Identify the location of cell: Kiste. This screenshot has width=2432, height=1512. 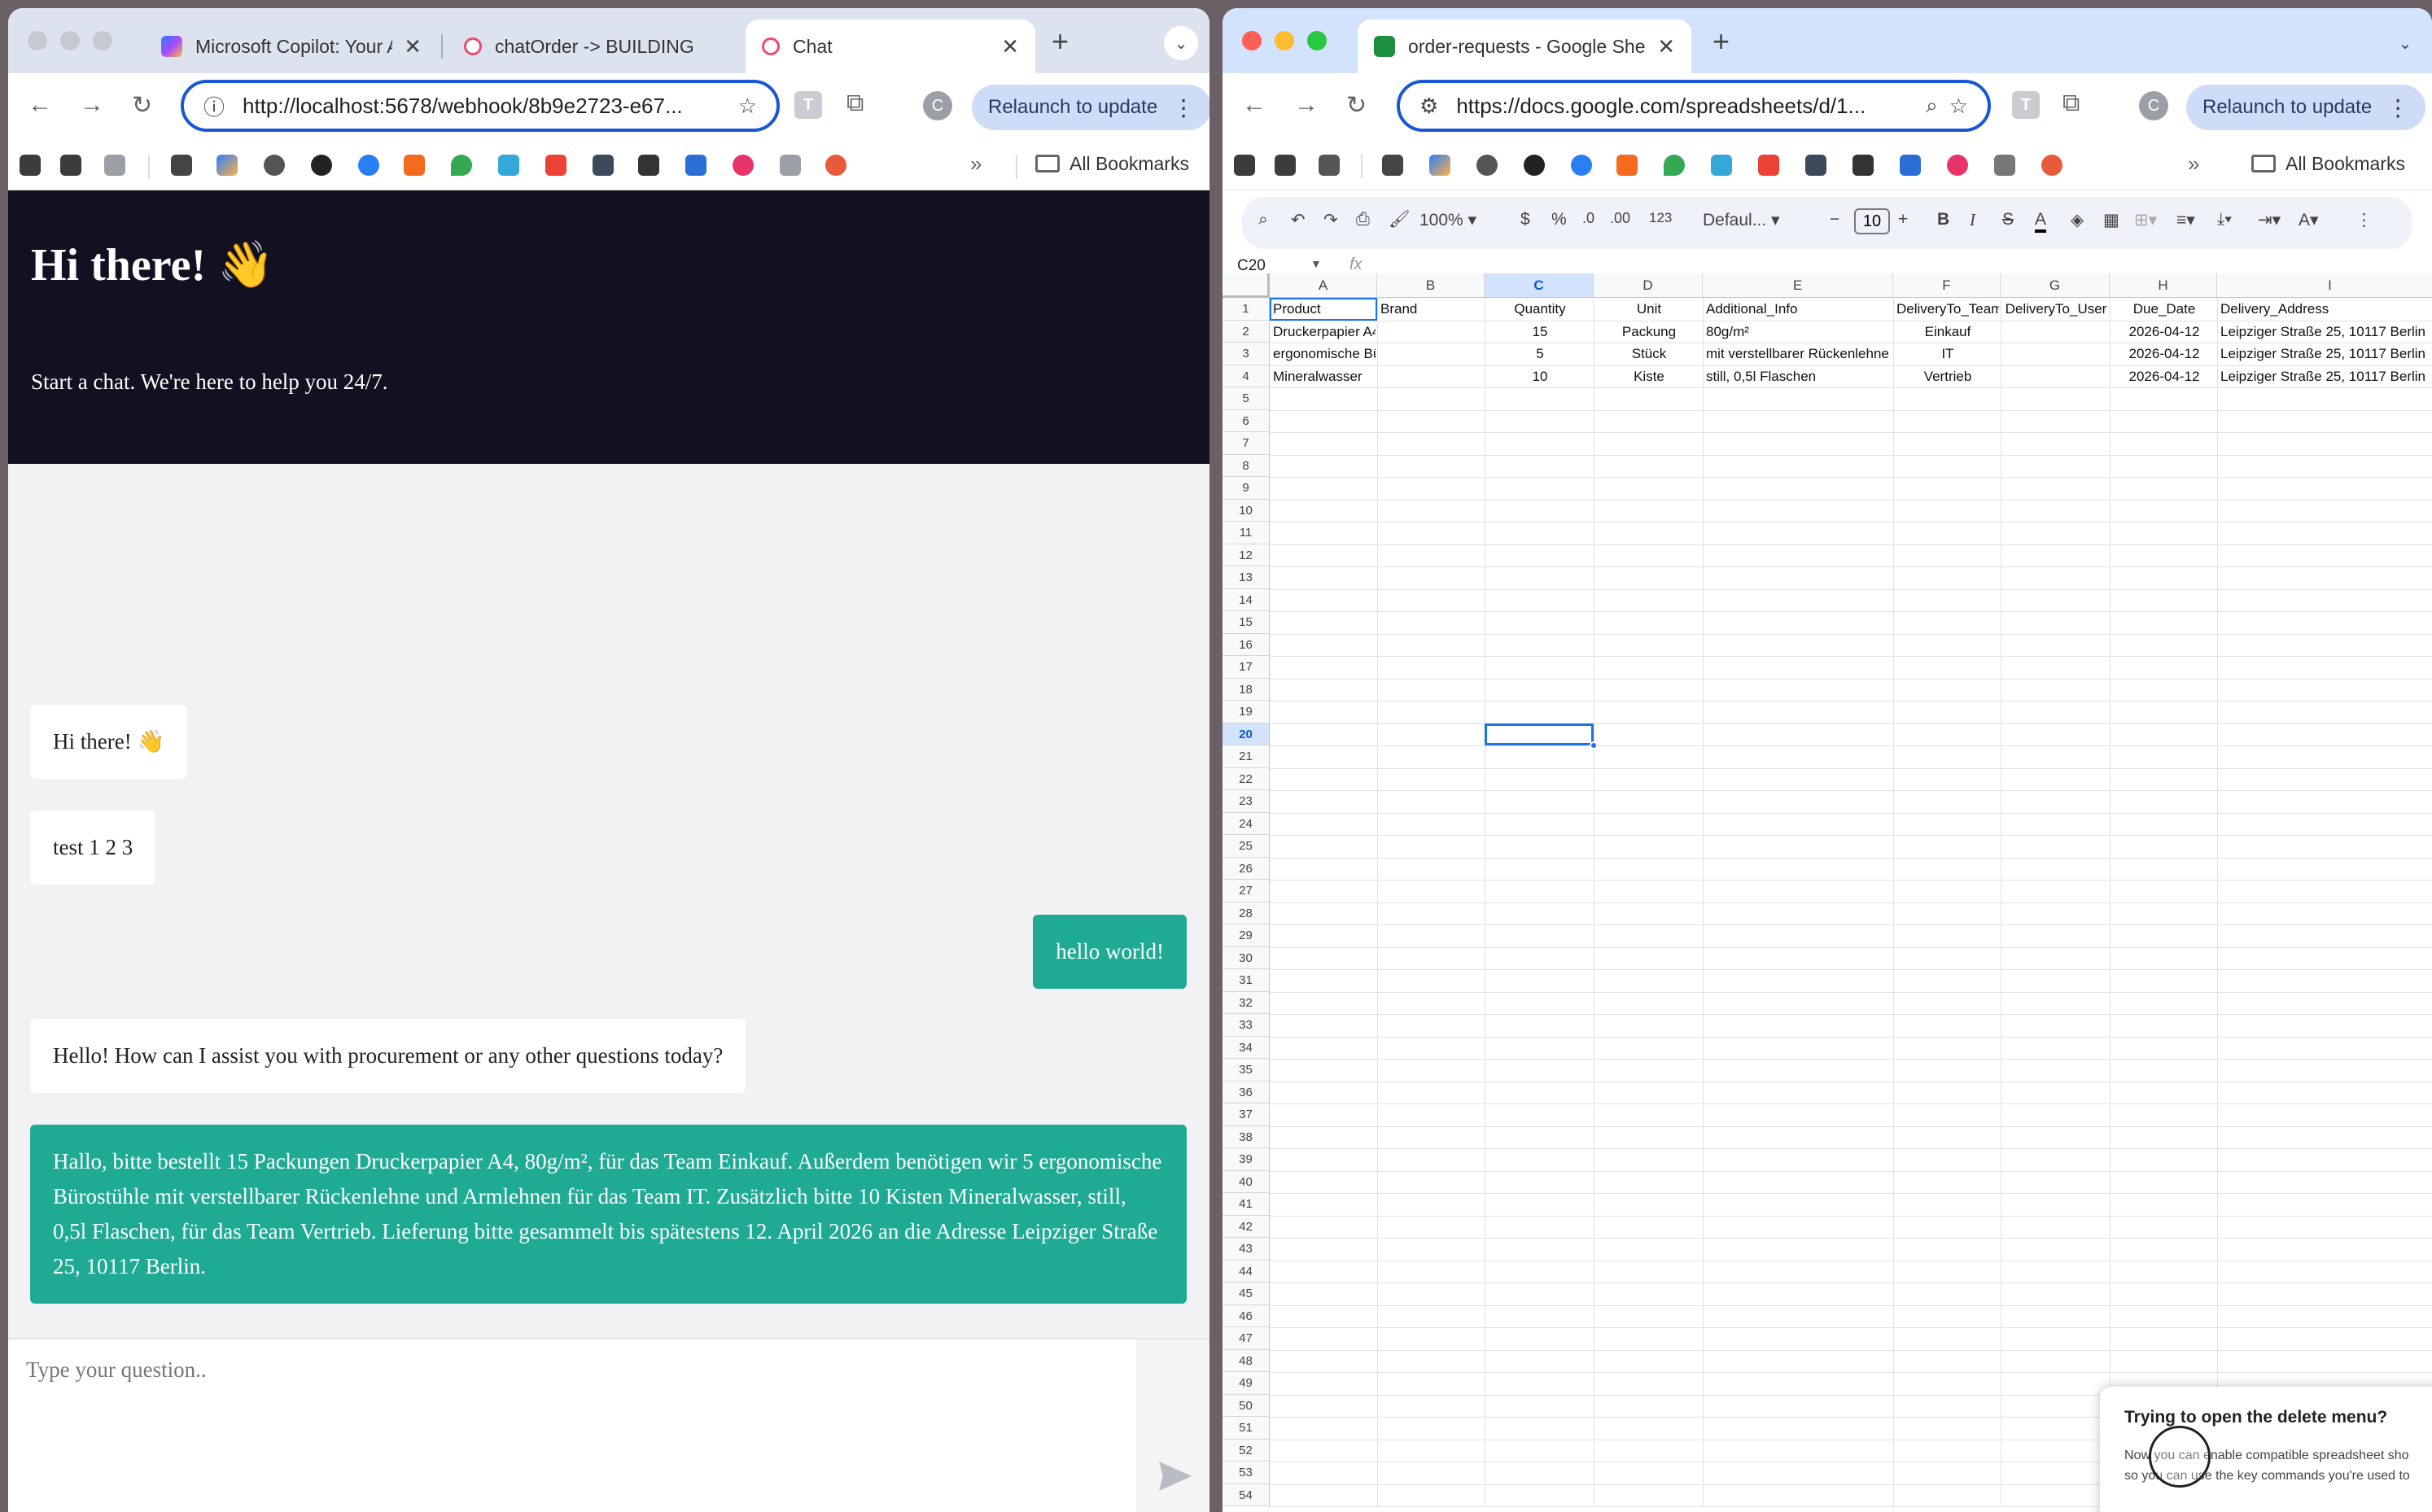
(1649, 376).